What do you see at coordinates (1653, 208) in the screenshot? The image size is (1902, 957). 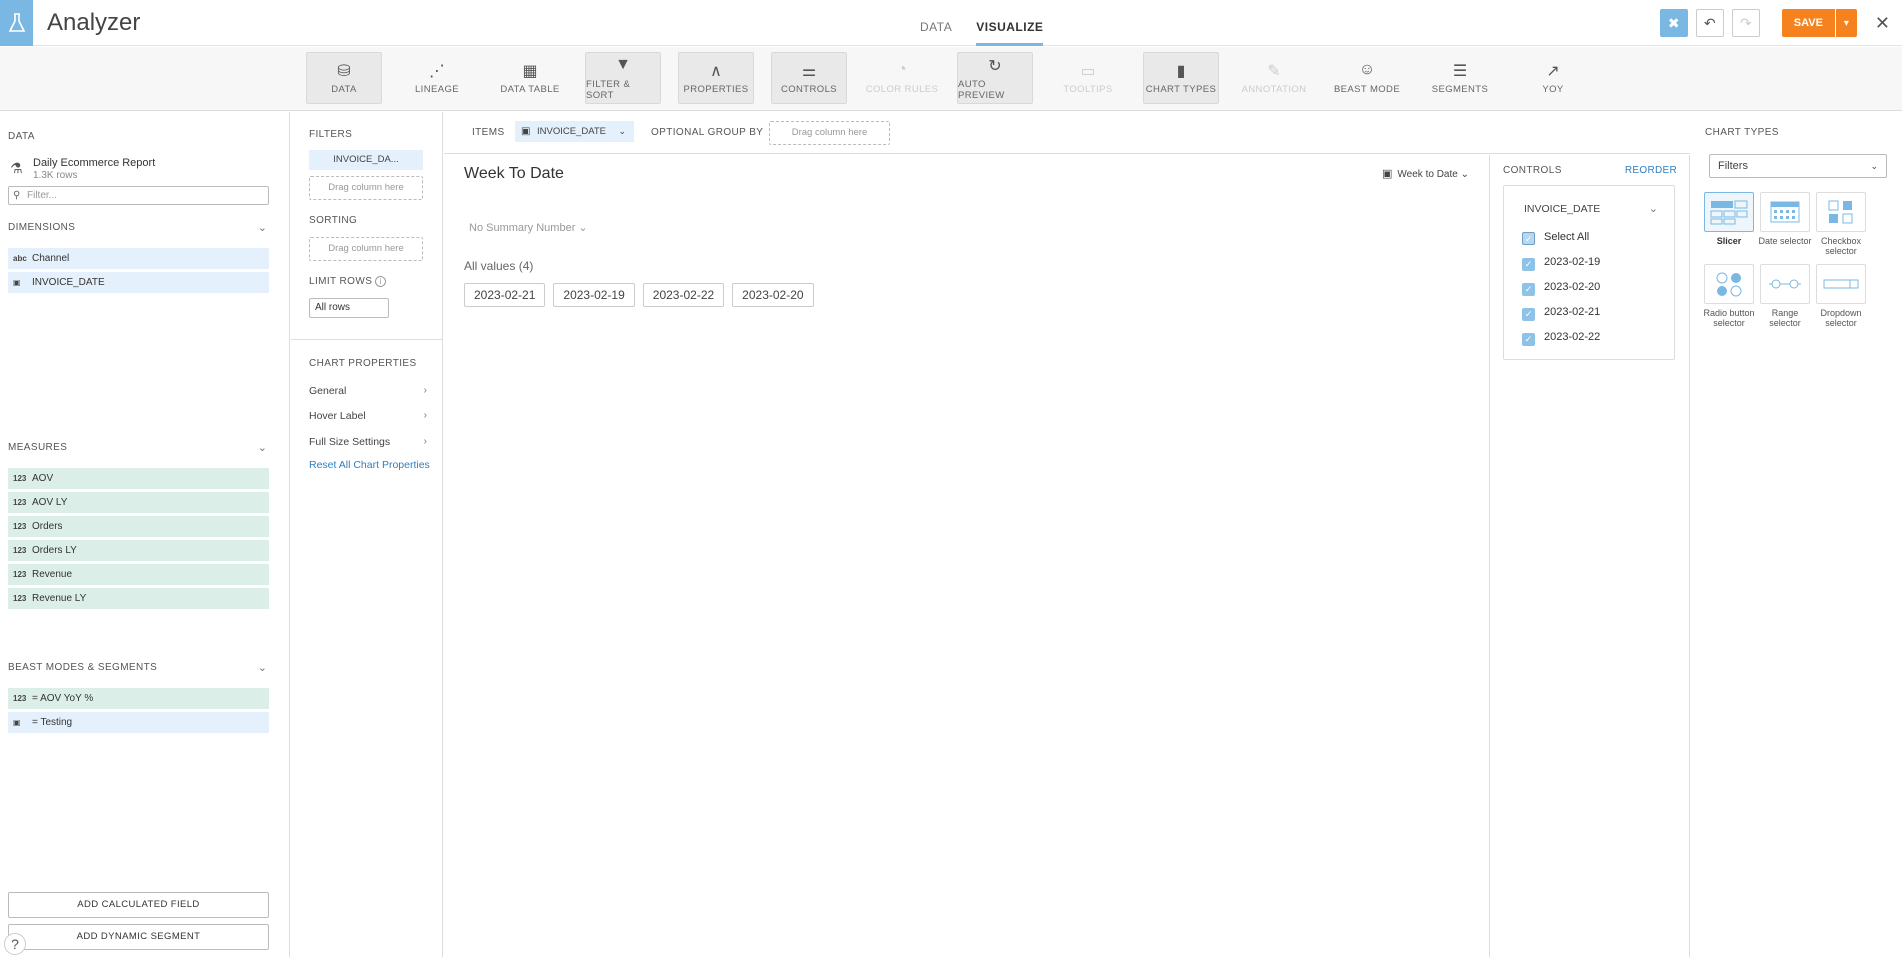 I see `chevron-down-icon: ⌄` at bounding box center [1653, 208].